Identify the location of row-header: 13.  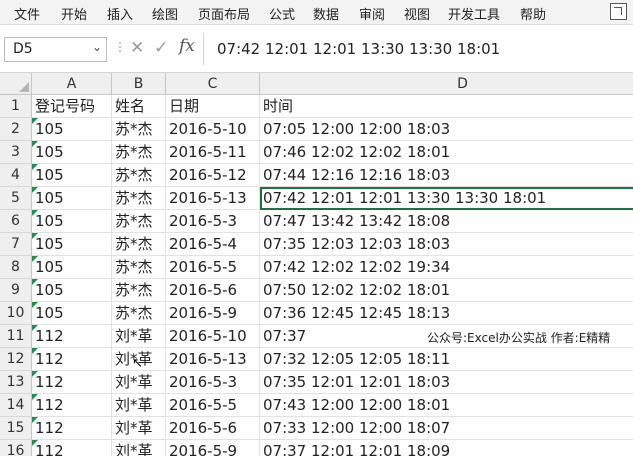
(16, 382).